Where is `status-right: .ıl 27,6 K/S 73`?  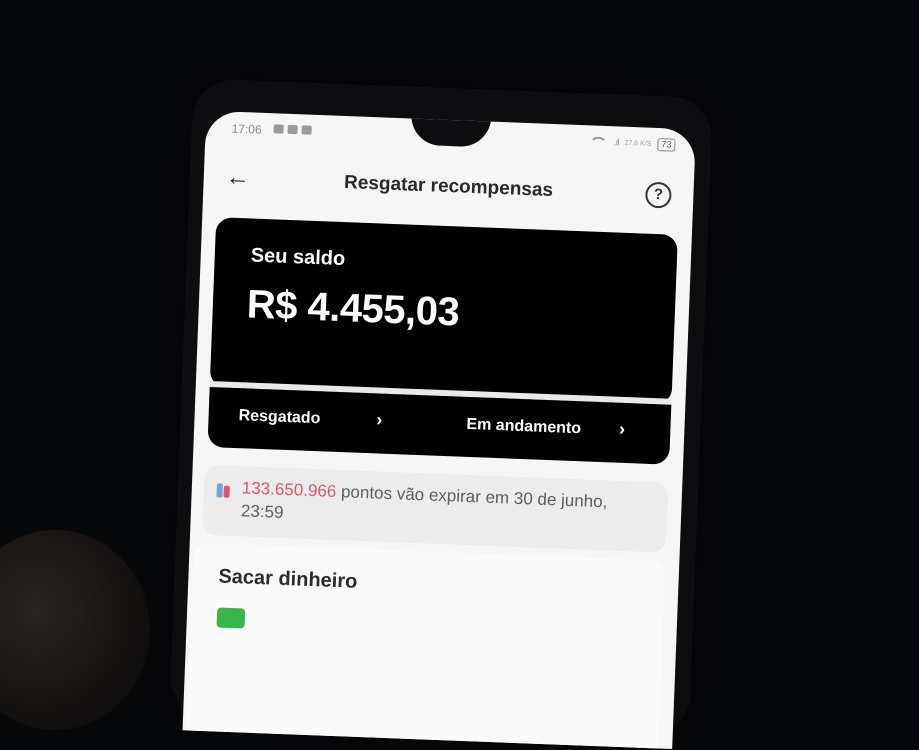 status-right: .ıl 27,6 K/S 73 is located at coordinates (632, 143).